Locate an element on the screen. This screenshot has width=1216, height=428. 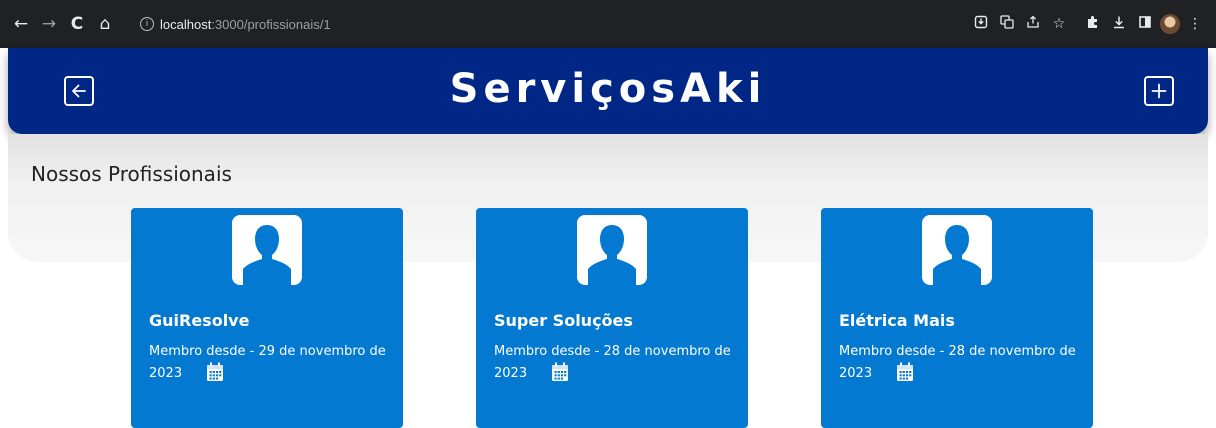
share-icon is located at coordinates (1033, 24).